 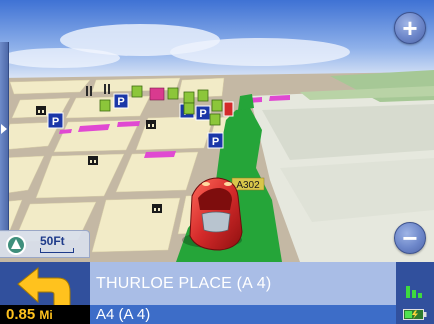 I want to click on zoom-in-button: +, so click(x=410, y=28).